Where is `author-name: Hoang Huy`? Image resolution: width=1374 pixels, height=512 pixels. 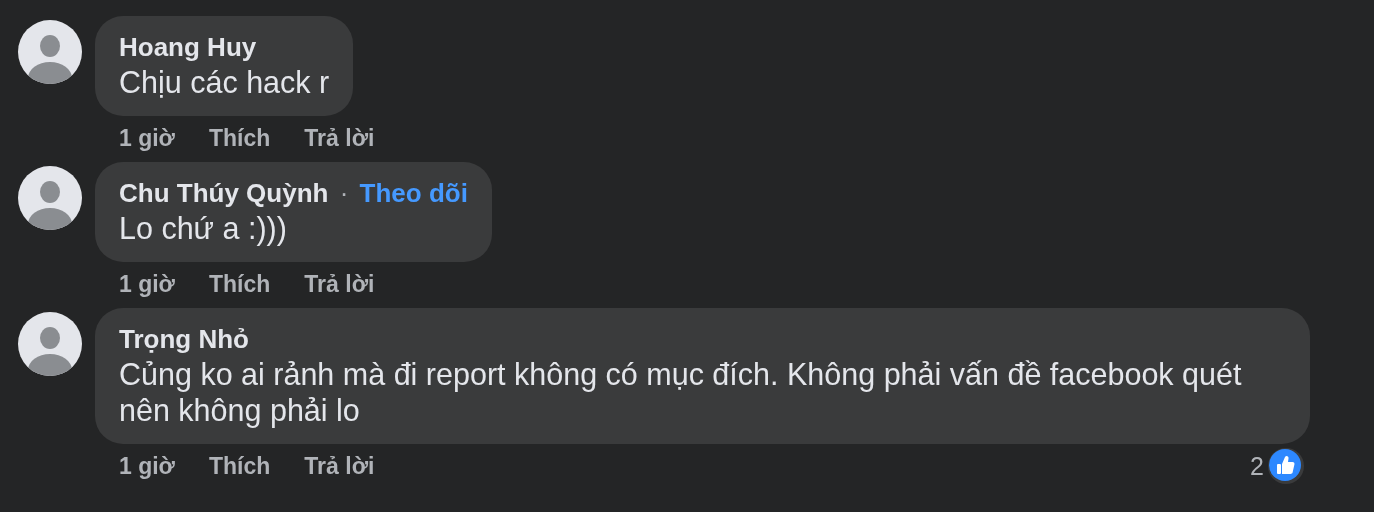
author-name: Hoang Huy is located at coordinates (188, 47).